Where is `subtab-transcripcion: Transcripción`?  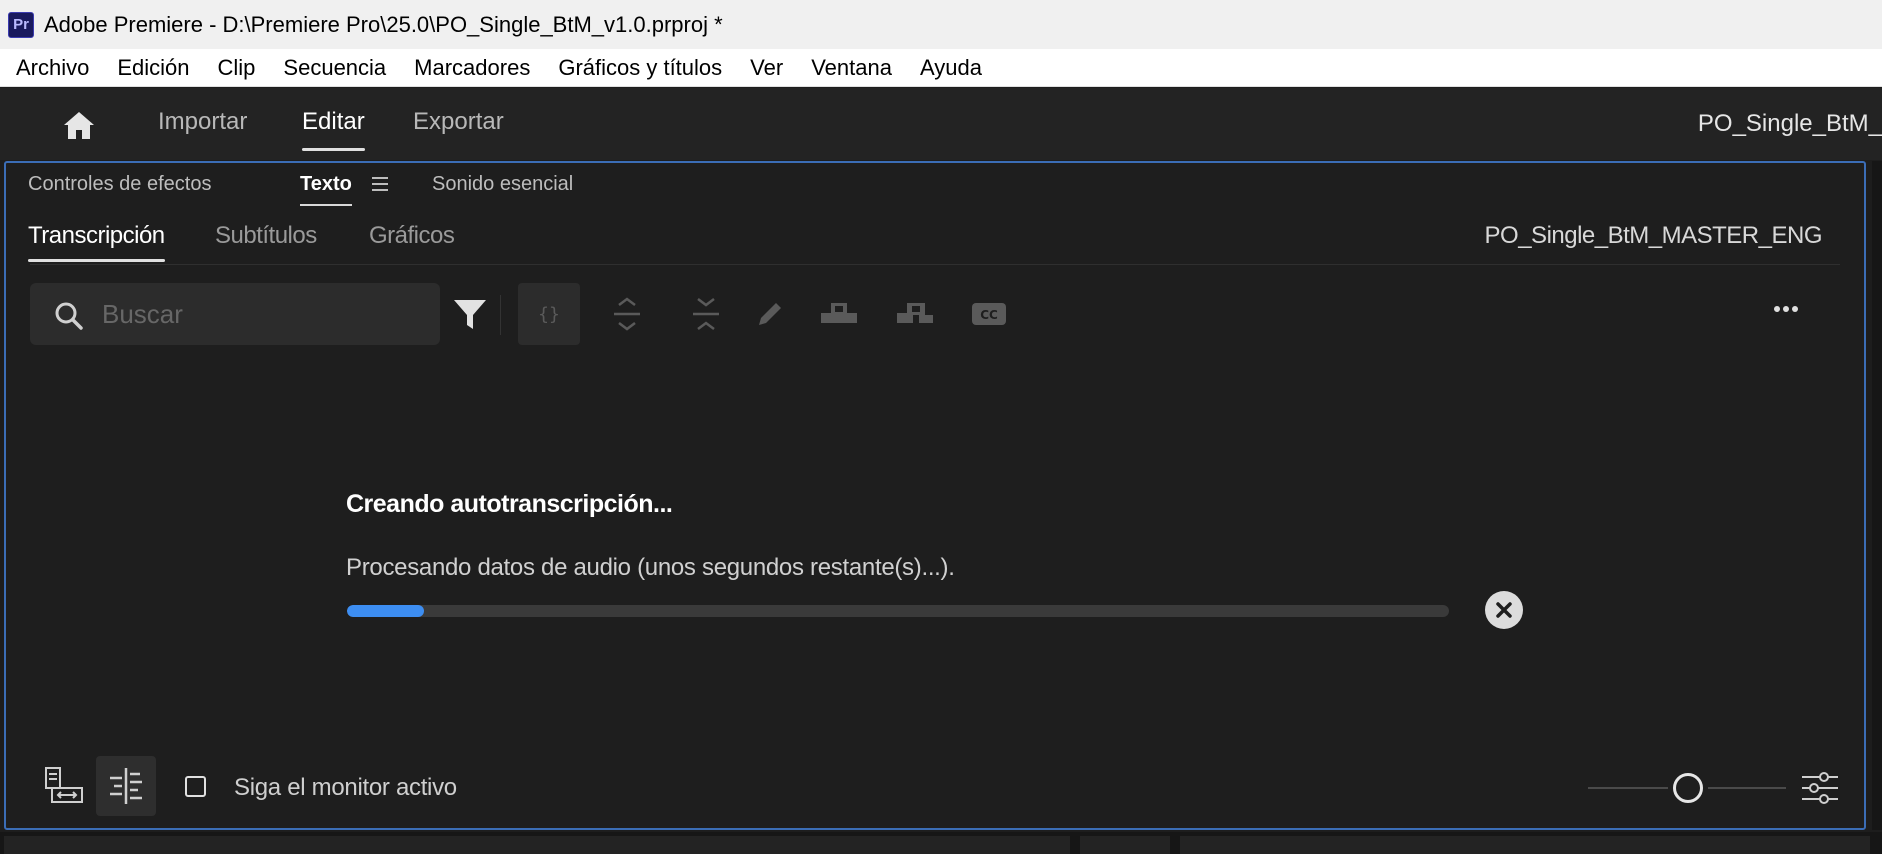 subtab-transcripcion: Transcripción is located at coordinates (96, 242).